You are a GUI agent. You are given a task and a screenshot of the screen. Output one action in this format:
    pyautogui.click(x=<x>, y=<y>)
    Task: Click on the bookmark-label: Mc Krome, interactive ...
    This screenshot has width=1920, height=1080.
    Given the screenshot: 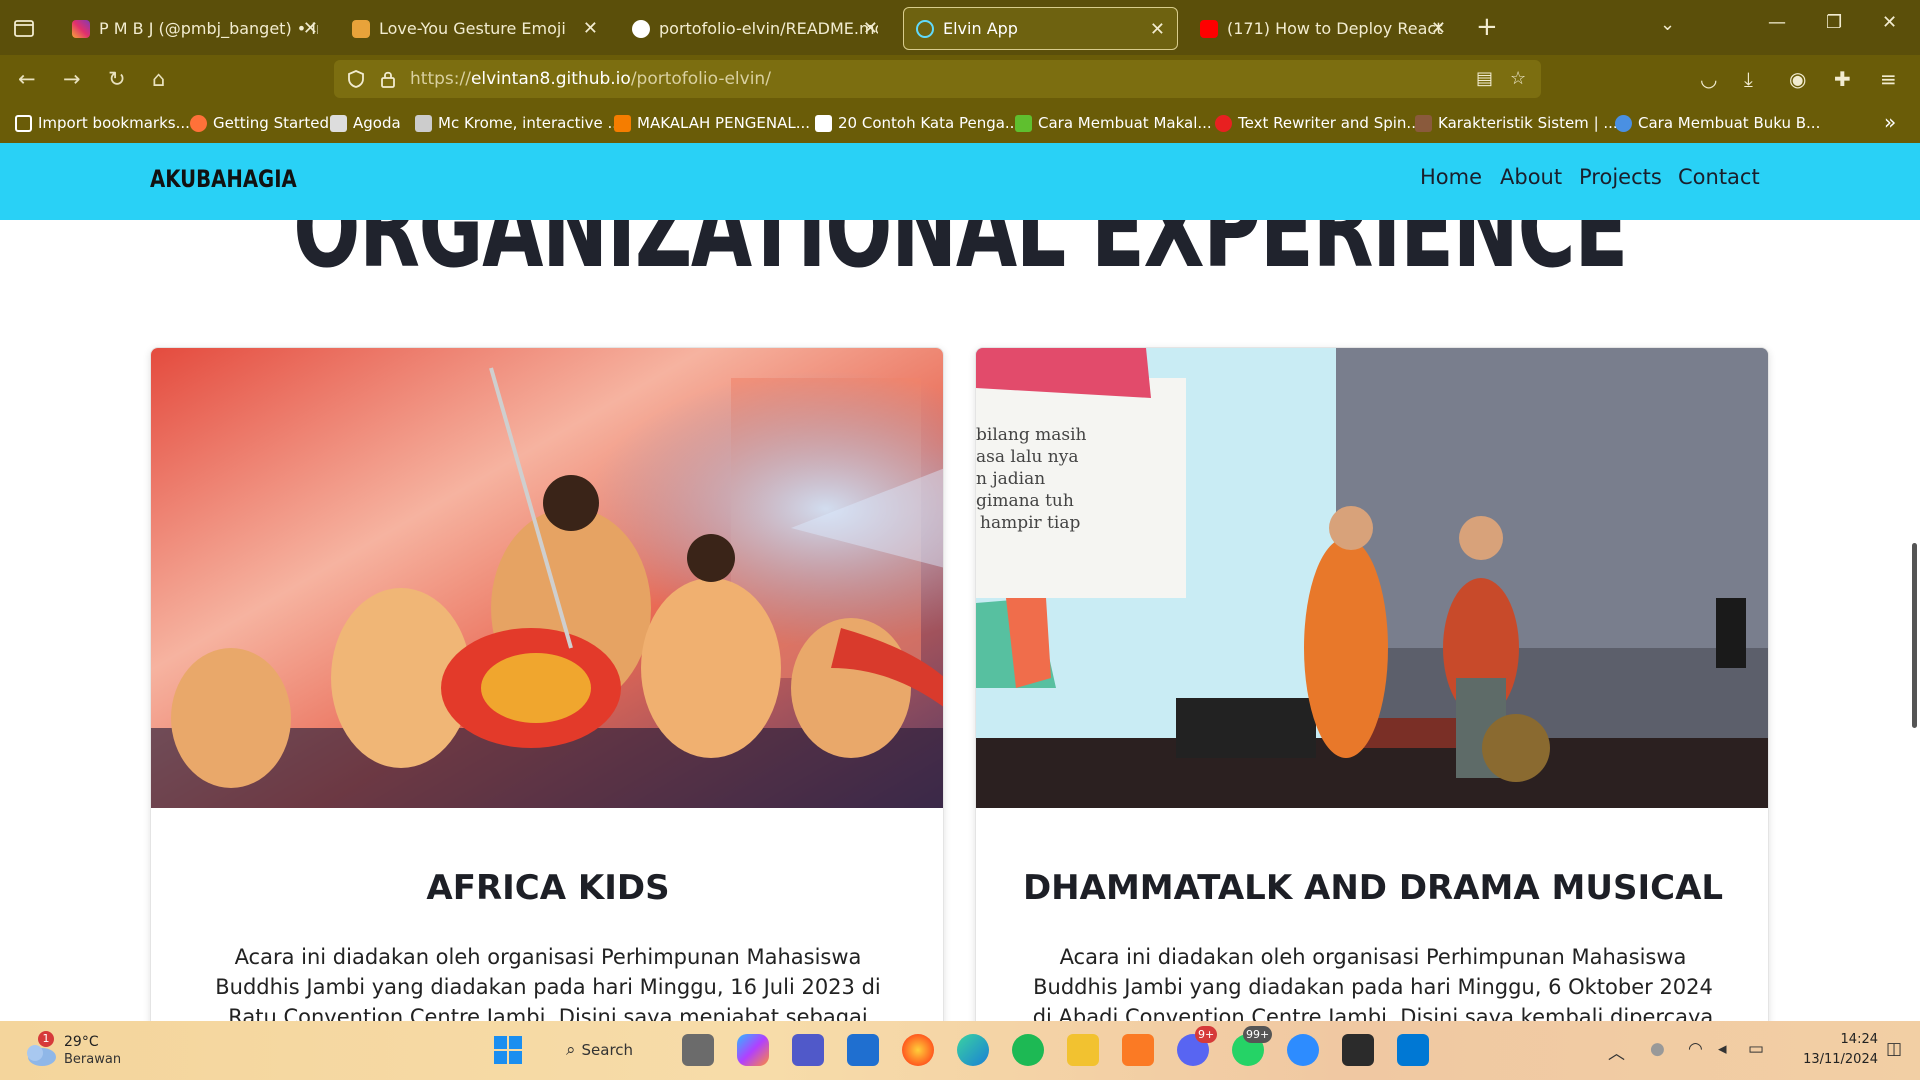 What is the action you would take?
    pyautogui.click(x=530, y=123)
    